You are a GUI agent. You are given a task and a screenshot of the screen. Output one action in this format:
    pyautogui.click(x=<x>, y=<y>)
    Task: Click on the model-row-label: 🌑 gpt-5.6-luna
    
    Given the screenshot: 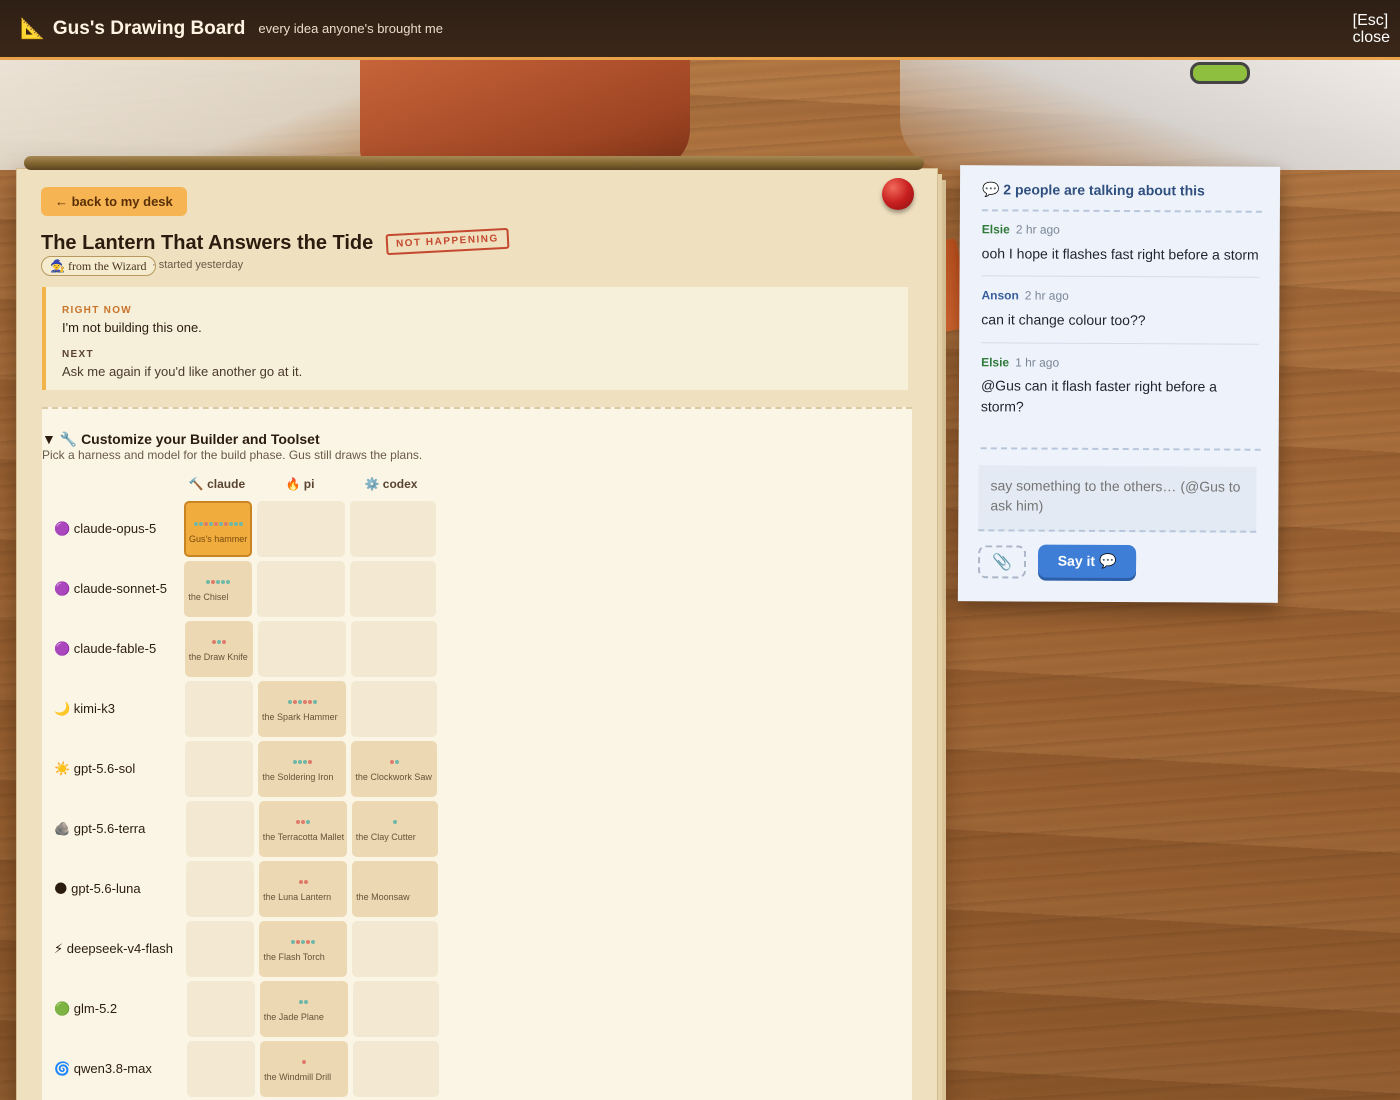 What is the action you would take?
    pyautogui.click(x=97, y=888)
    